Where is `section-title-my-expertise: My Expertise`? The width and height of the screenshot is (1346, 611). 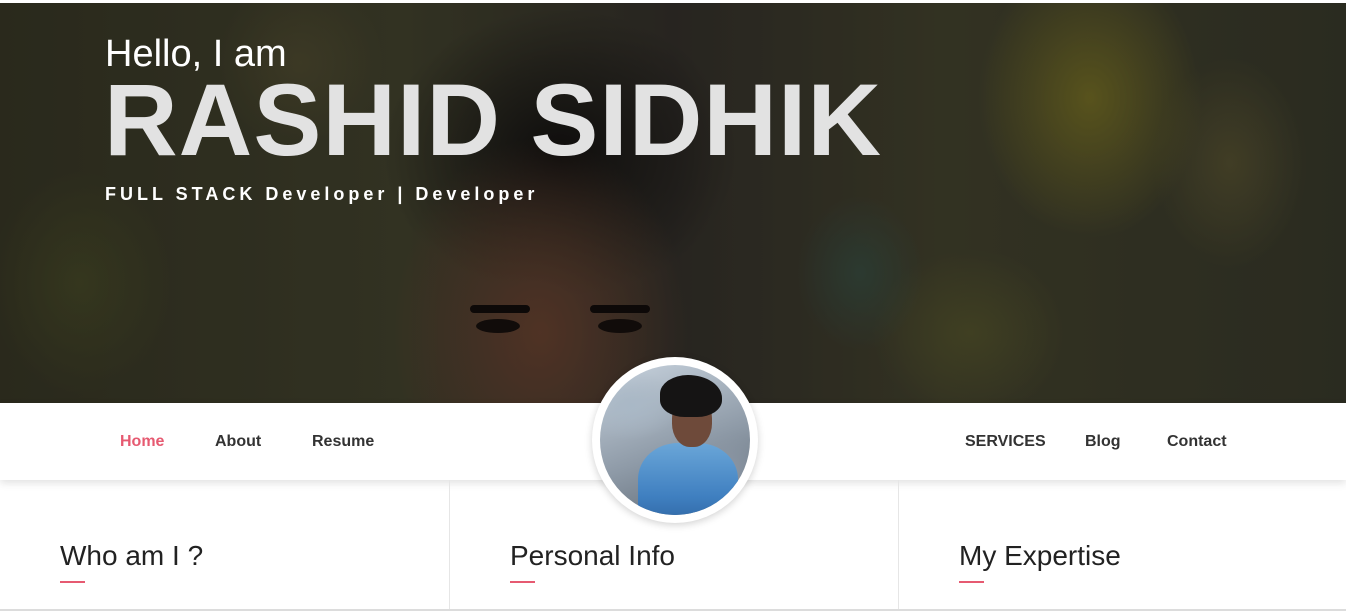 section-title-my-expertise: My Expertise is located at coordinates (1040, 555).